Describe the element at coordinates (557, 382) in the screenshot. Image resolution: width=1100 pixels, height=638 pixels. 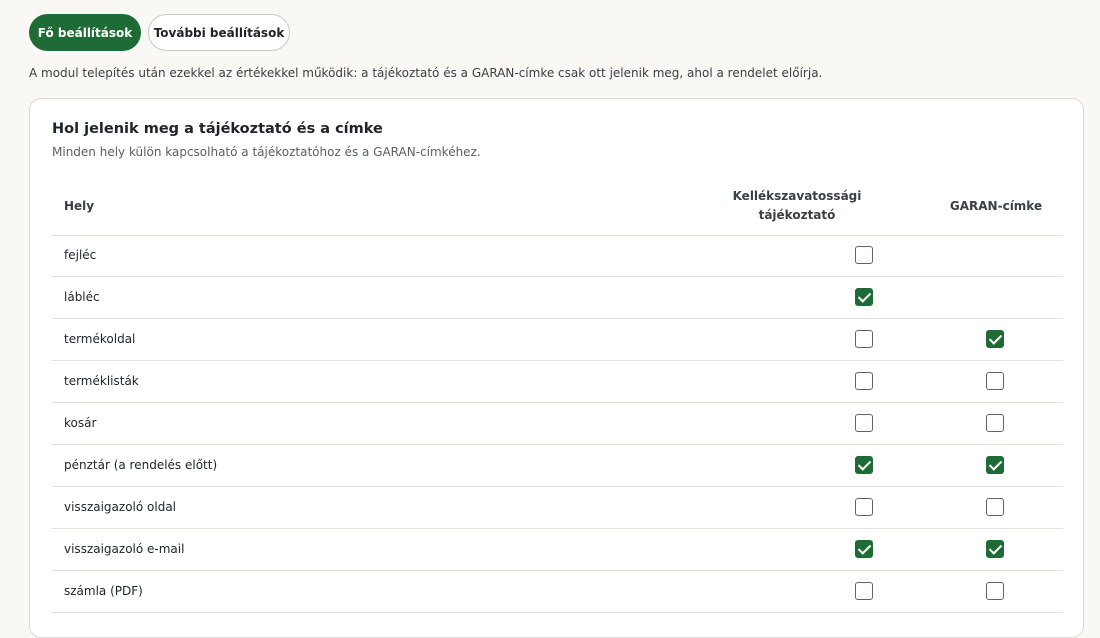
I see `table-row: terméklisták` at that location.